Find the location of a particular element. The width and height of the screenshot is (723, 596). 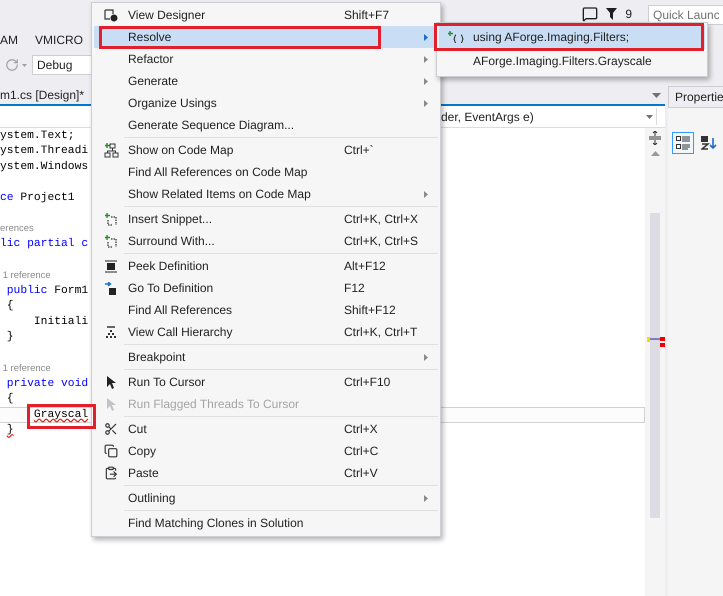

menu-item: Organize Usings is located at coordinates (266, 103).